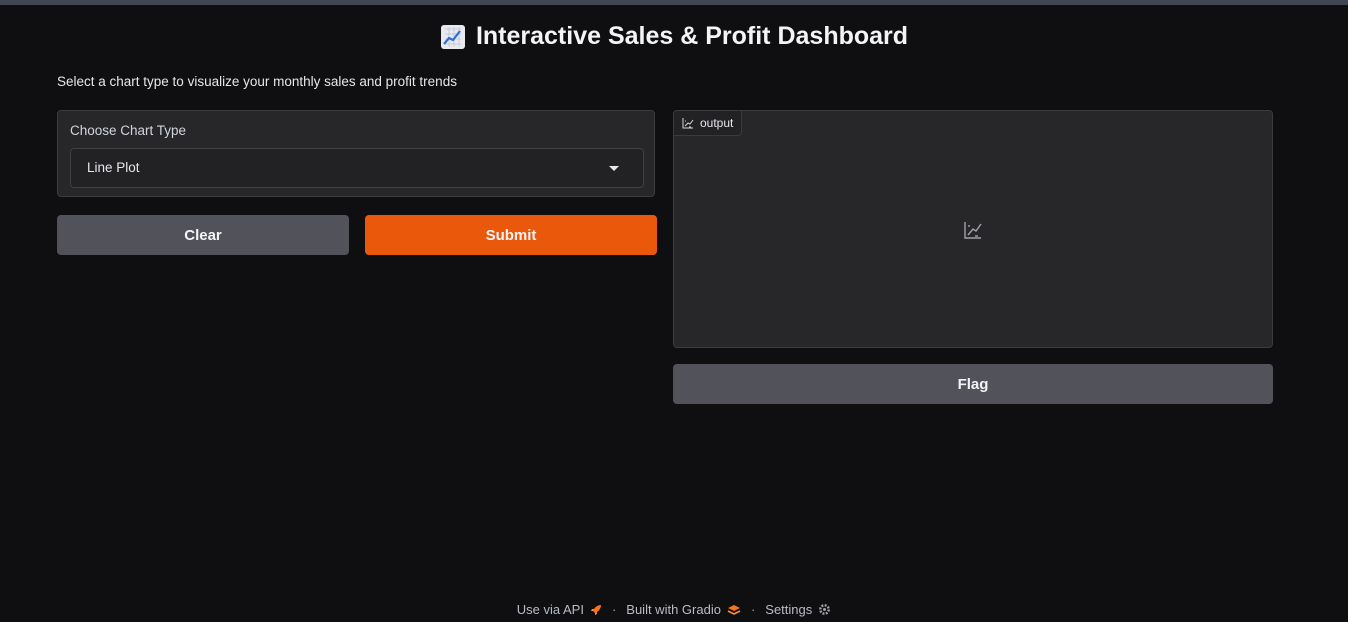  Describe the element at coordinates (550, 609) in the screenshot. I see `use-via-api-text: Use via API` at that location.